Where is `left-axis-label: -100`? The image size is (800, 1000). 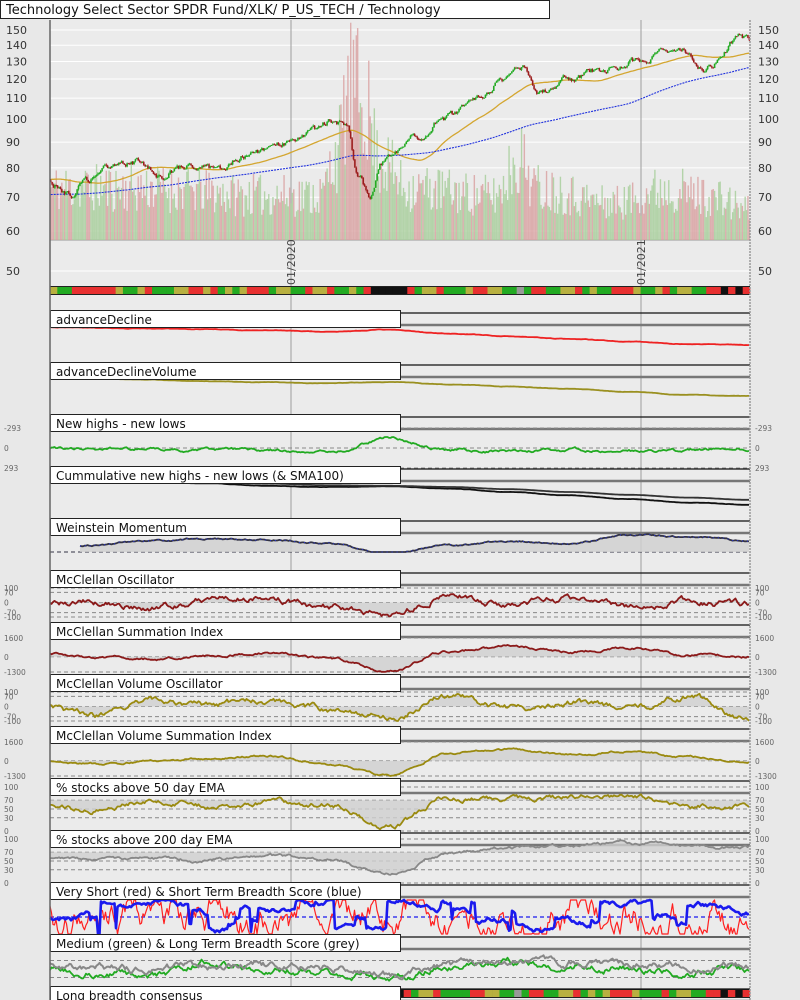 left-axis-label: -100 is located at coordinates (12, 721).